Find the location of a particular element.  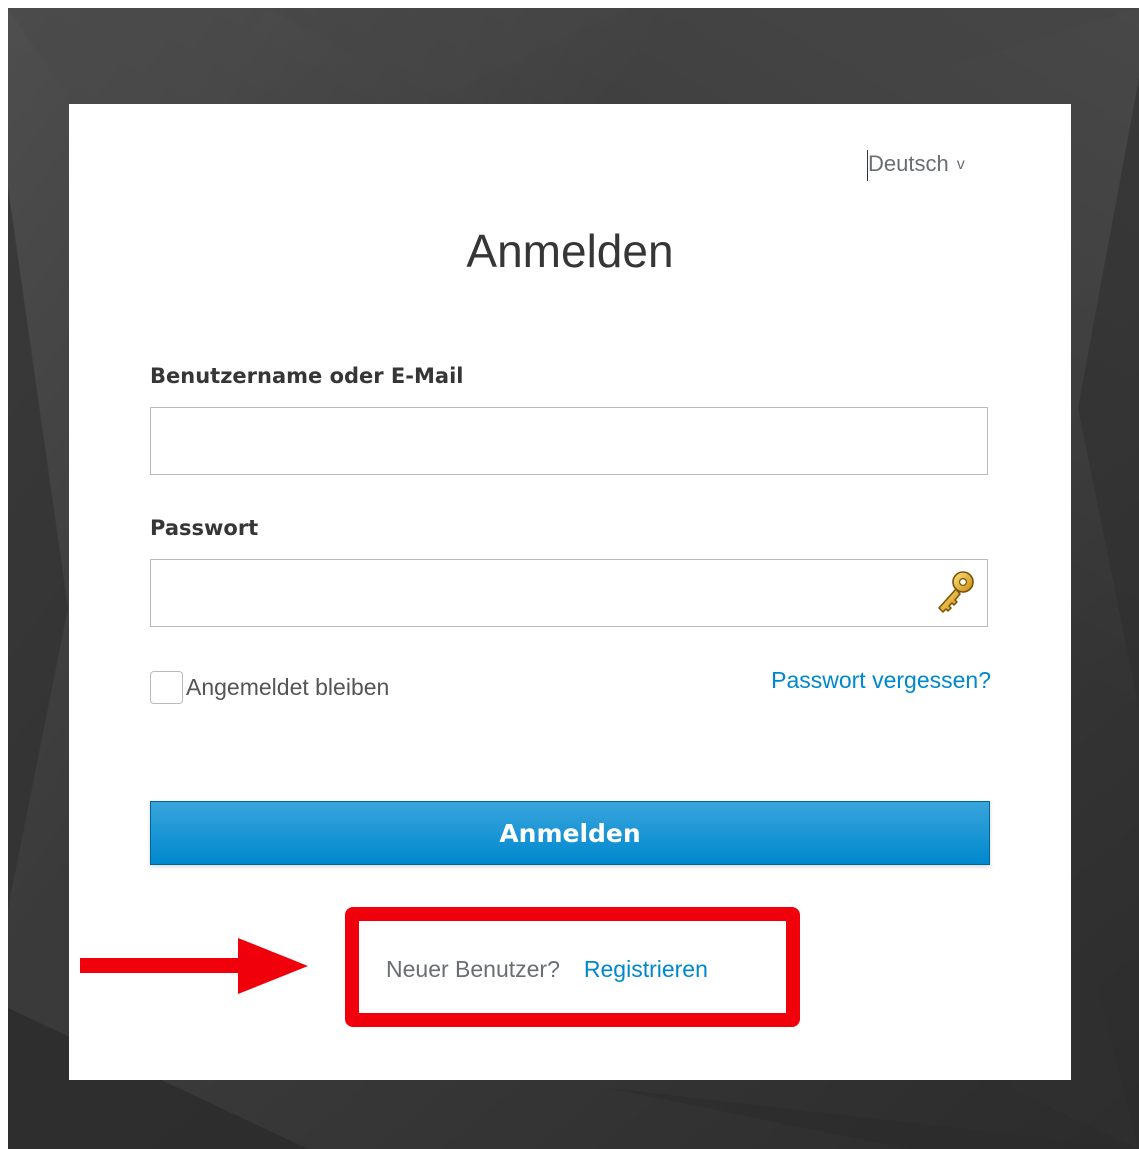

chevron-down-icon: v is located at coordinates (960, 164).